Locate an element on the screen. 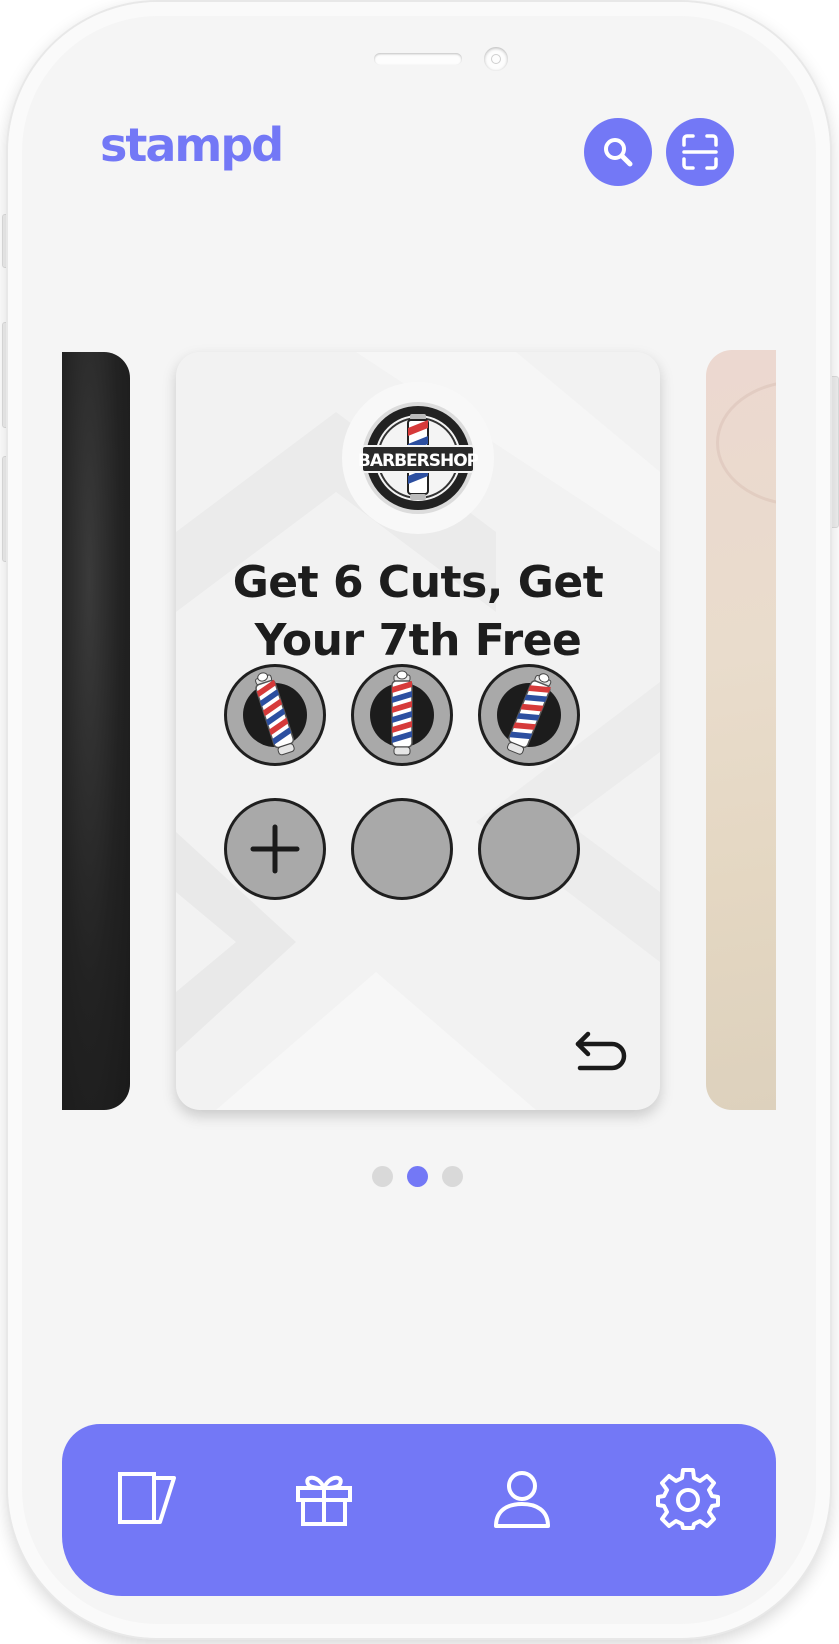  nav-cards-button is located at coordinates (146, 1498).